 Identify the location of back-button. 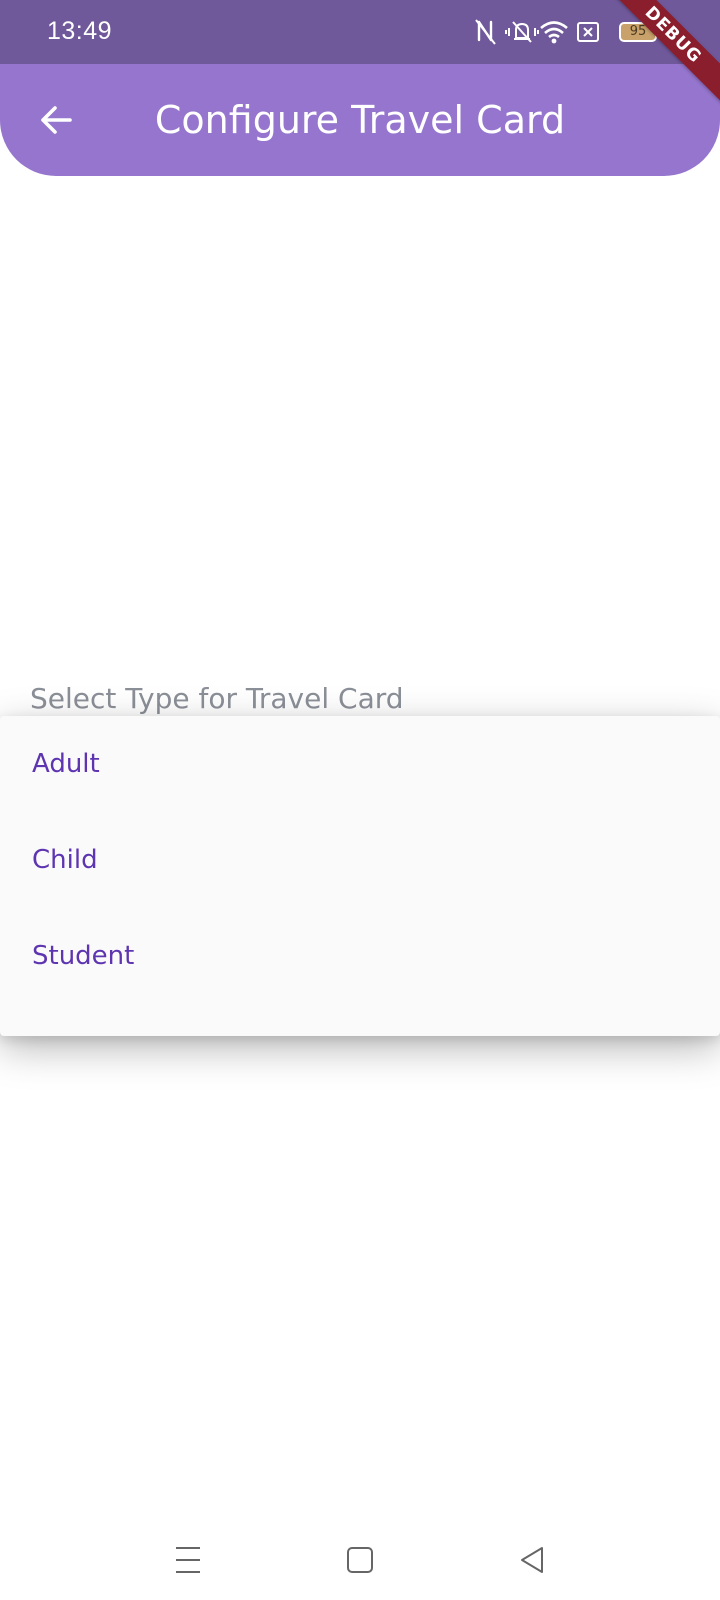
(56, 120).